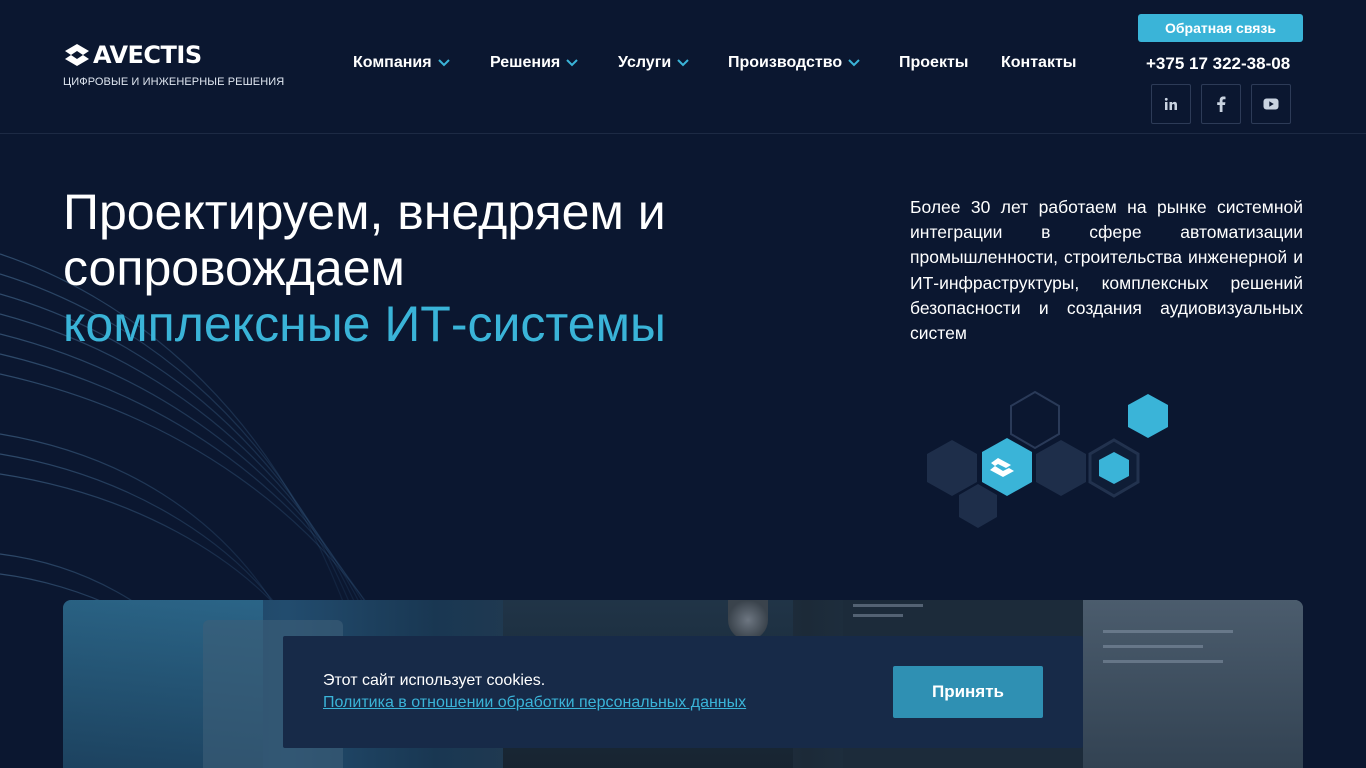 Image resolution: width=1366 pixels, height=768 pixels. Describe the element at coordinates (645, 62) in the screenshot. I see `nav-item-label: Услуги` at that location.